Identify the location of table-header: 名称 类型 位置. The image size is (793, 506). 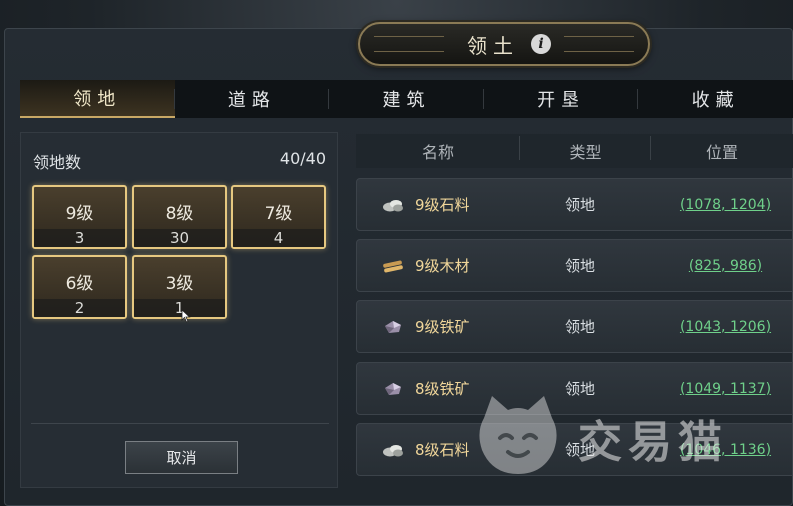
(574, 151).